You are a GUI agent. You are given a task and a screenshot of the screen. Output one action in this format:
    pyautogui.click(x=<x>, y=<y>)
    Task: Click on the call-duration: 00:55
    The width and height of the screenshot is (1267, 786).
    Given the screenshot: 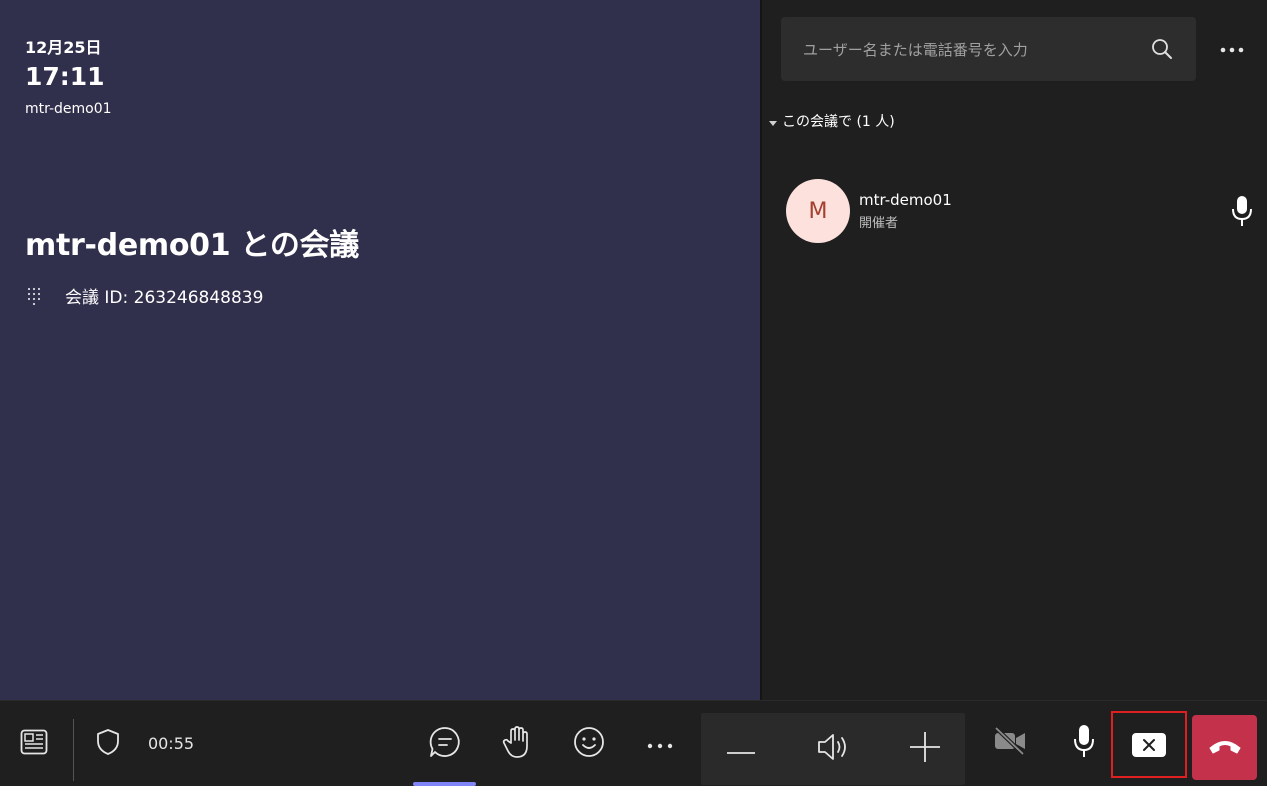 What is the action you would take?
    pyautogui.click(x=171, y=743)
    